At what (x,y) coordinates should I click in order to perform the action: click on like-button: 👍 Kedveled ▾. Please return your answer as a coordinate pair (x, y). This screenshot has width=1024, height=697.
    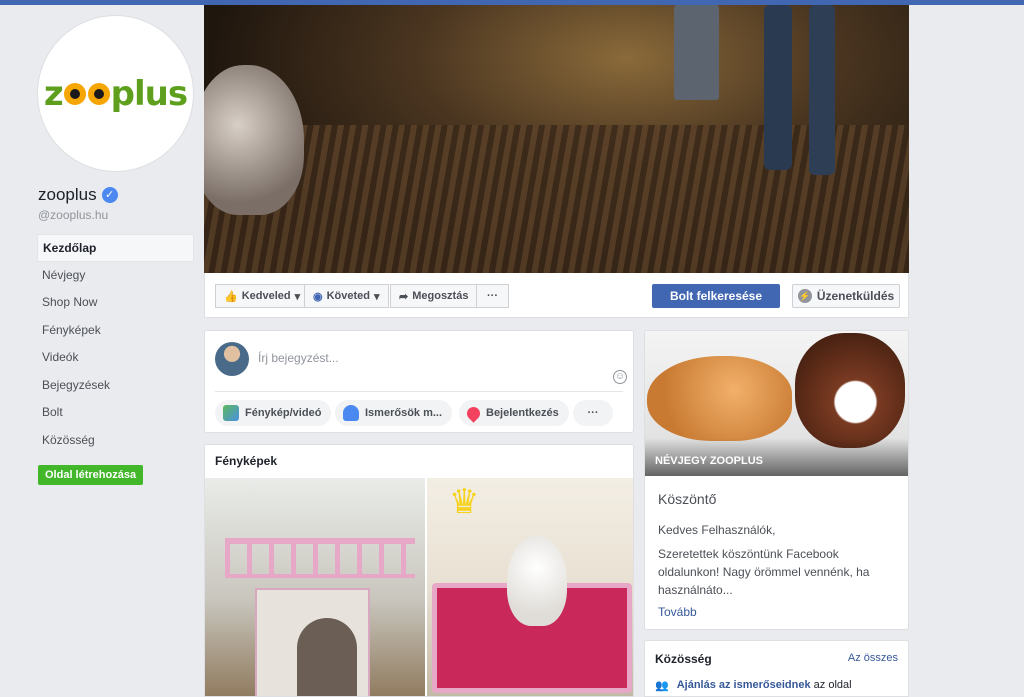
    Looking at the image, I should click on (262, 296).